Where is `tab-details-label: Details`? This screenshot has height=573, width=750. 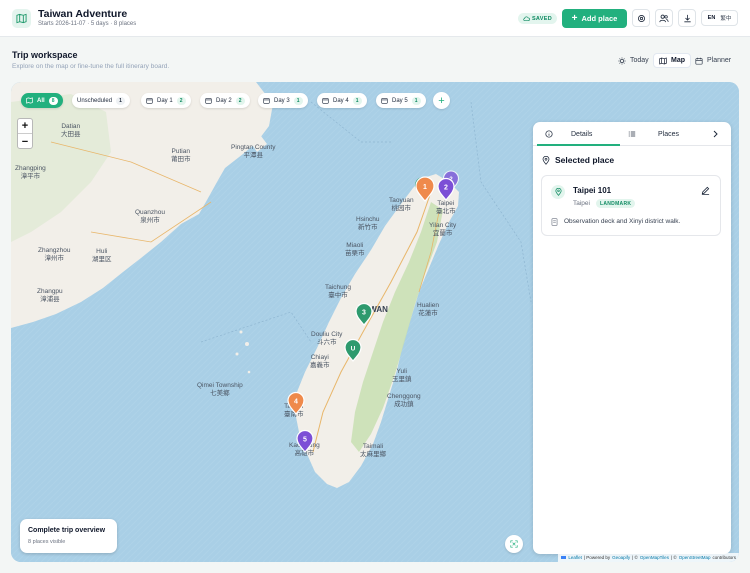
tab-details-label: Details is located at coordinates (582, 134).